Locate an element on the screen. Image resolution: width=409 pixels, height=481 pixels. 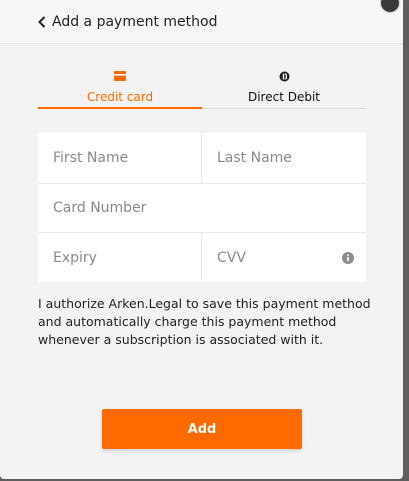
tab-direct-debit-label: Direct Debit is located at coordinates (284, 97).